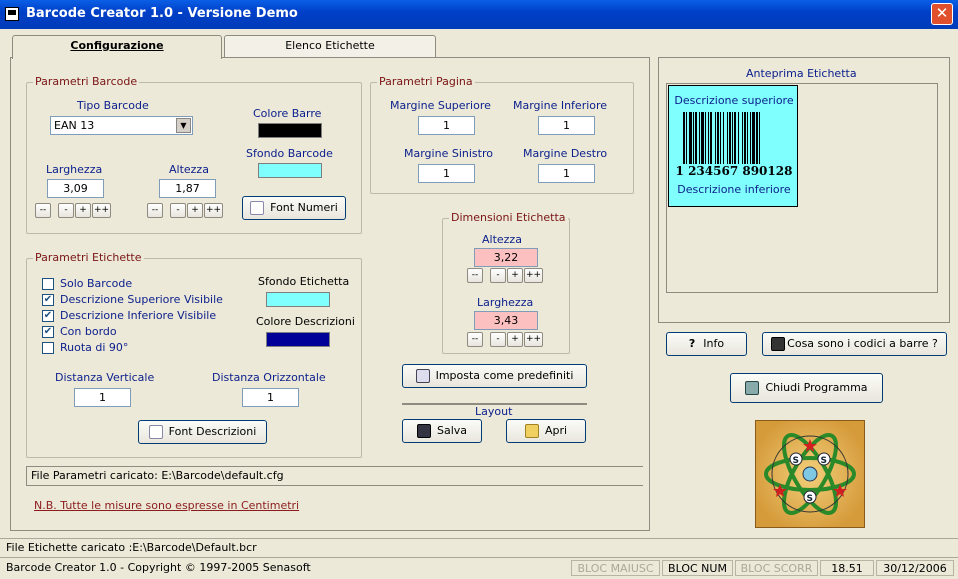 Image resolution: width=958 pixels, height=579 pixels. What do you see at coordinates (533, 275) in the screenshot?
I see `dim-altezza-increase-more: ++` at bounding box center [533, 275].